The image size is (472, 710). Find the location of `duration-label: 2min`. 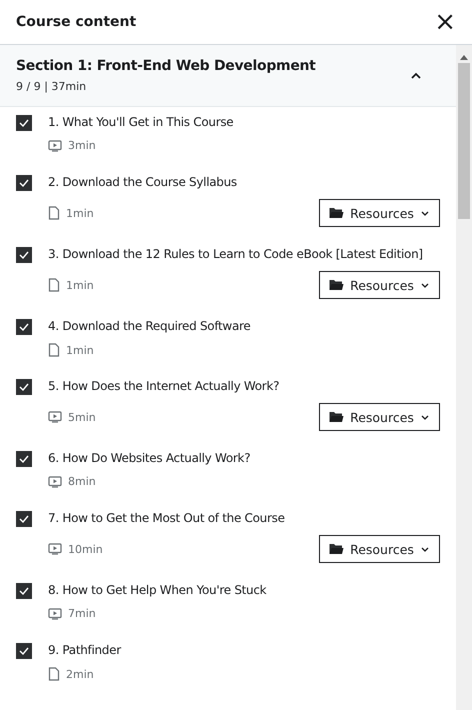

duration-label: 2min is located at coordinates (80, 674).